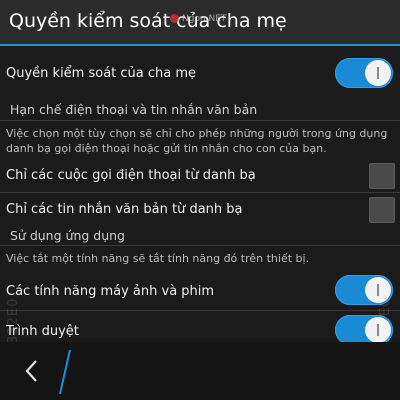  I want to click on toggle-knob, so click(378, 73).